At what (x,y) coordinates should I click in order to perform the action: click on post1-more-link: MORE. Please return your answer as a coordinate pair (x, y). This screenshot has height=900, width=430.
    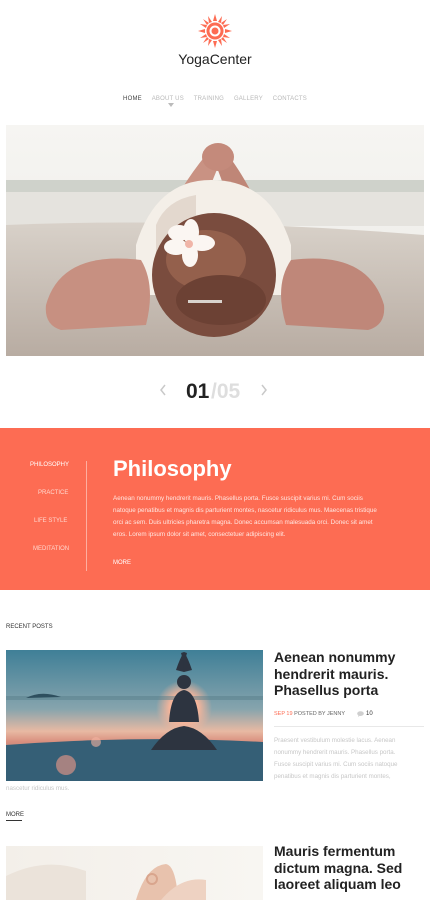
    Looking at the image, I should click on (15, 815).